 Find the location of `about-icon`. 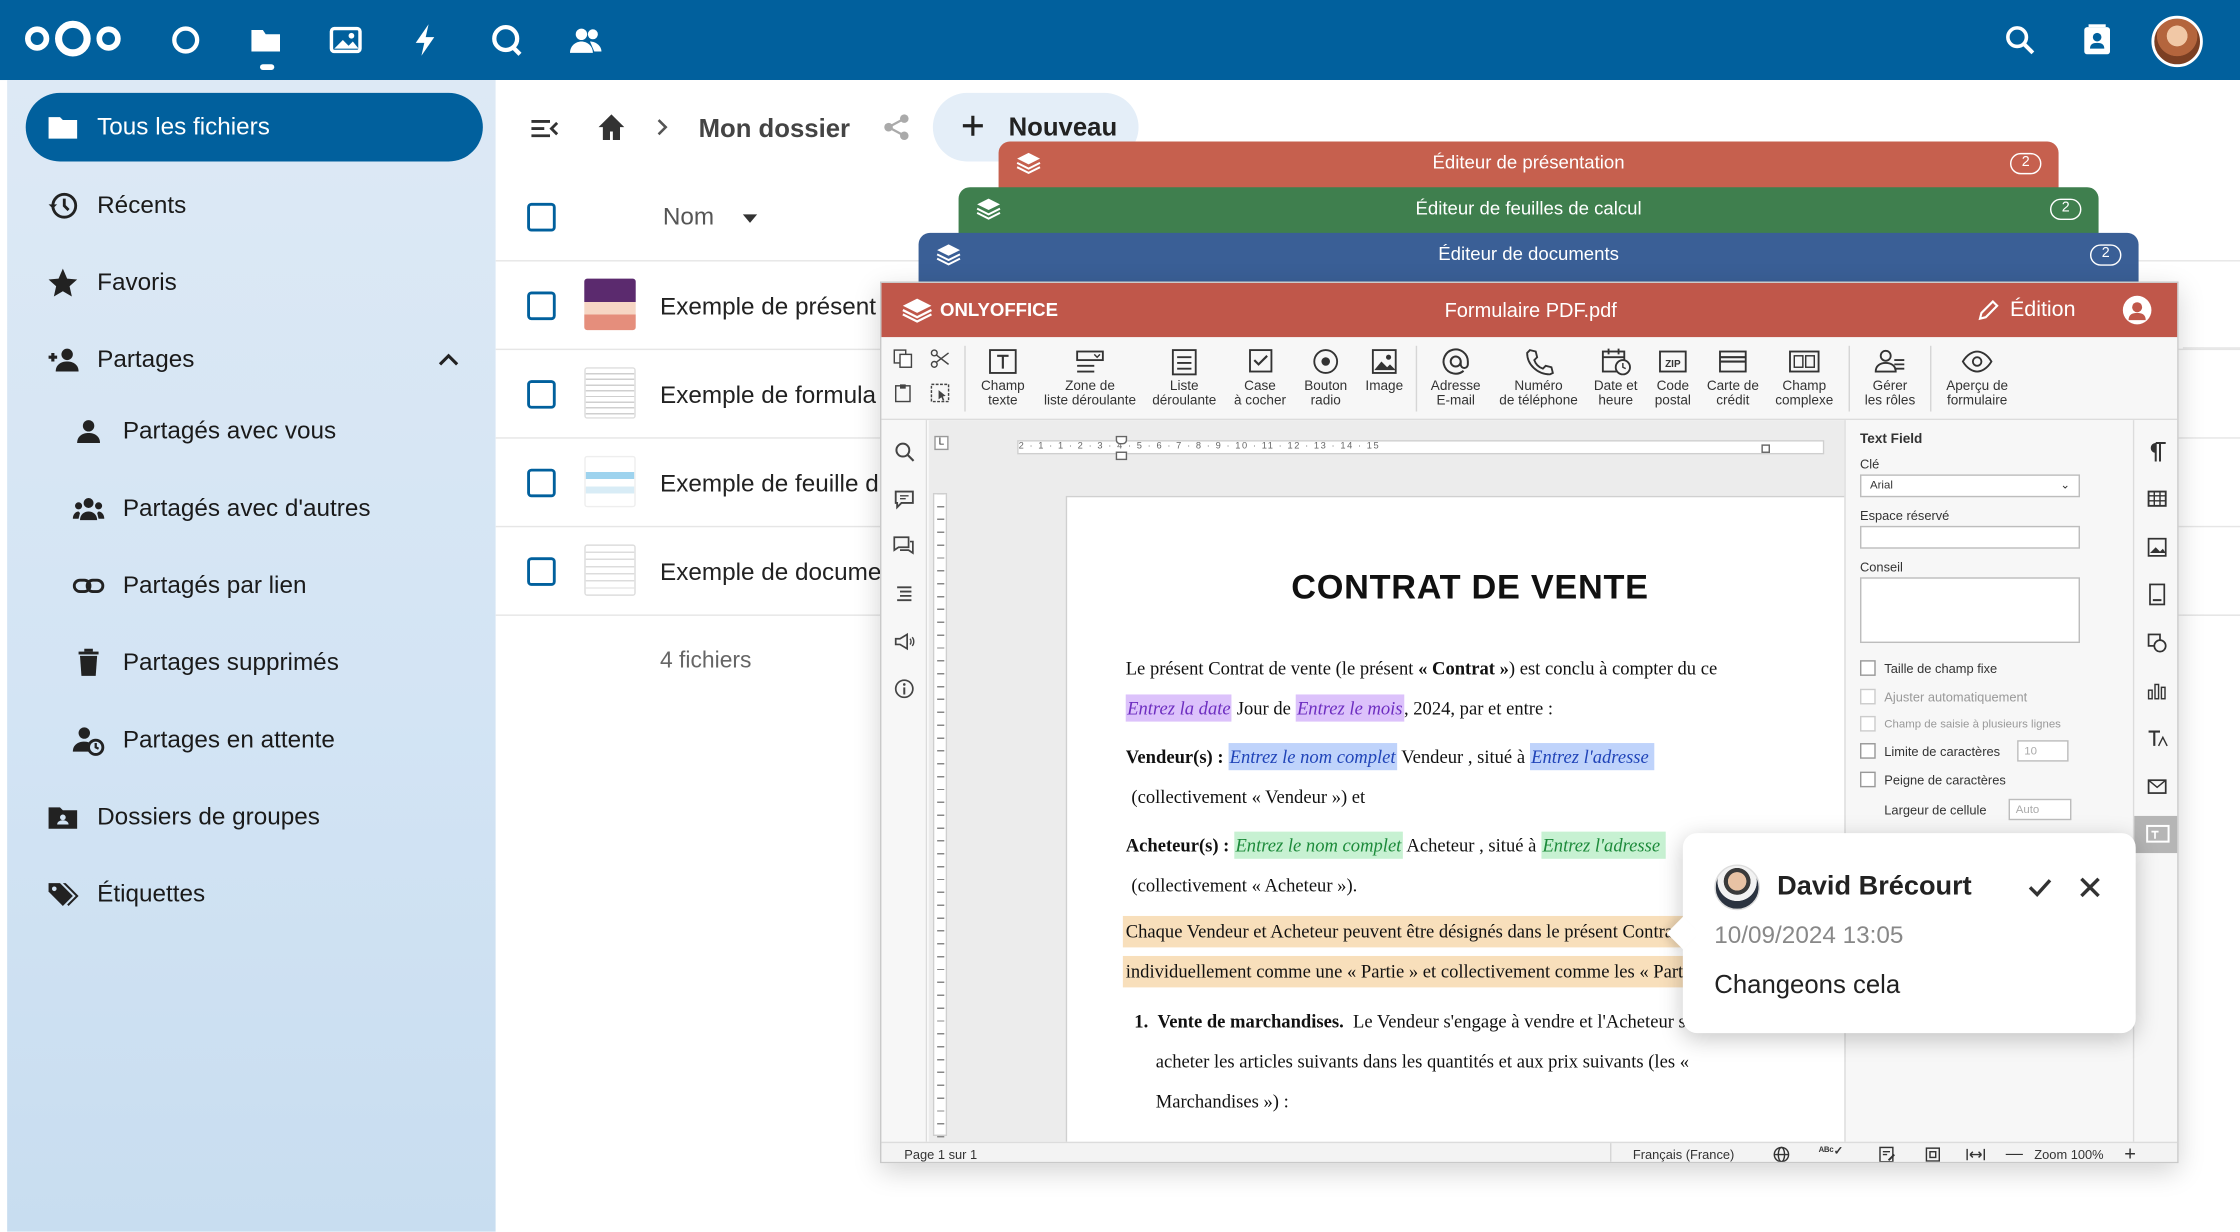

about-icon is located at coordinates (904, 688).